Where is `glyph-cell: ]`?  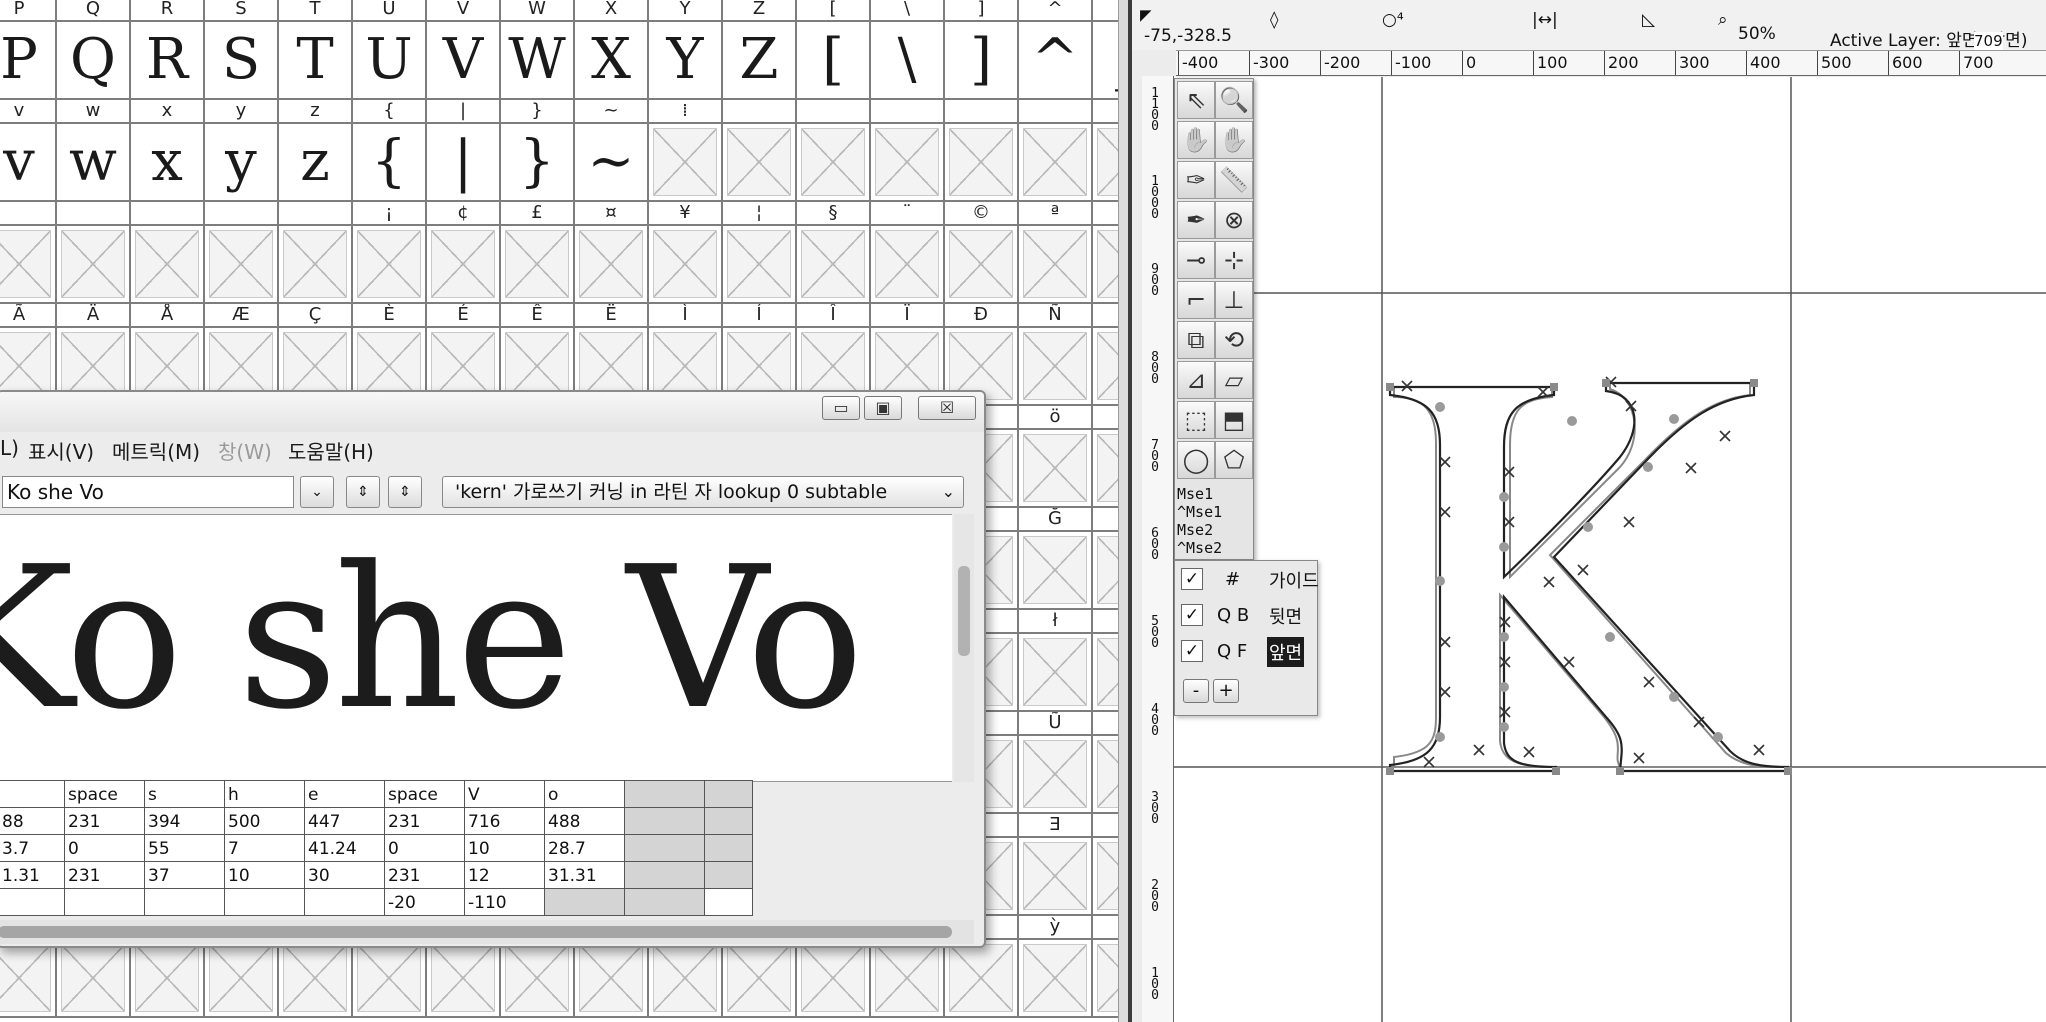
glyph-cell: ] is located at coordinates (982, 61).